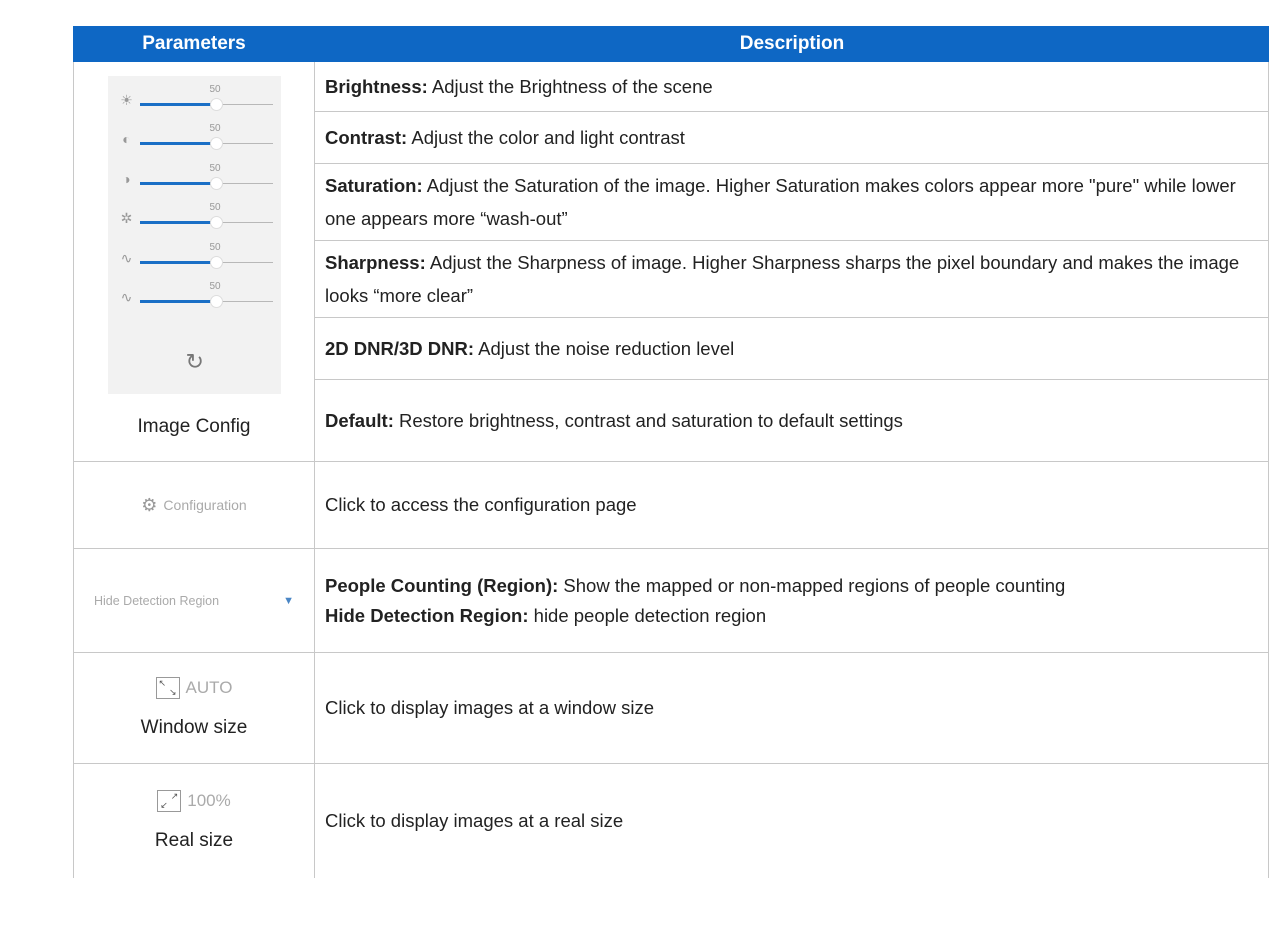 The image size is (1269, 938). Describe the element at coordinates (671, 44) in the screenshot. I see `table-header: Parameters Description` at that location.